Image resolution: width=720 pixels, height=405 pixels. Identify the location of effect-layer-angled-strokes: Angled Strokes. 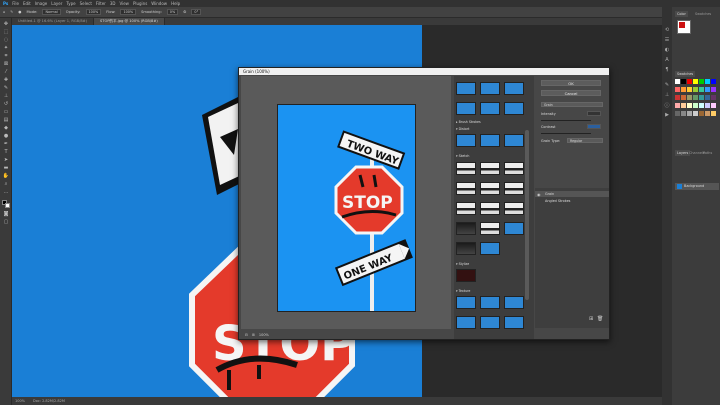
(572, 201).